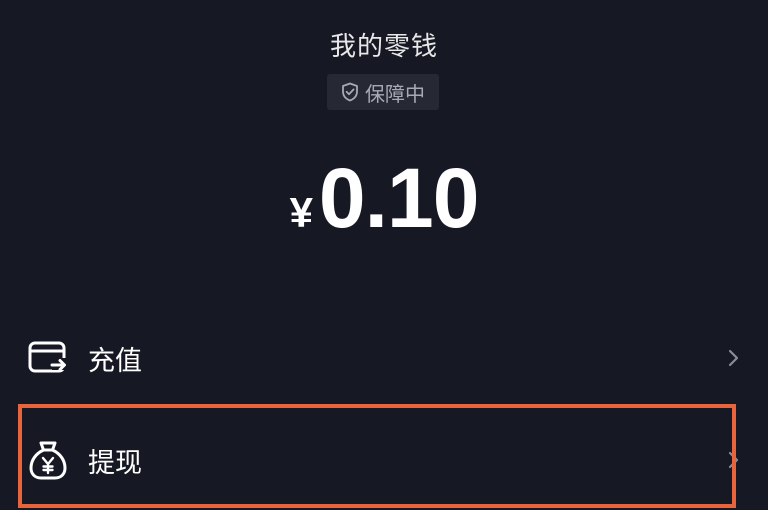 Image resolution: width=768 pixels, height=510 pixels. I want to click on menu-item-label: 充值, so click(115, 361).